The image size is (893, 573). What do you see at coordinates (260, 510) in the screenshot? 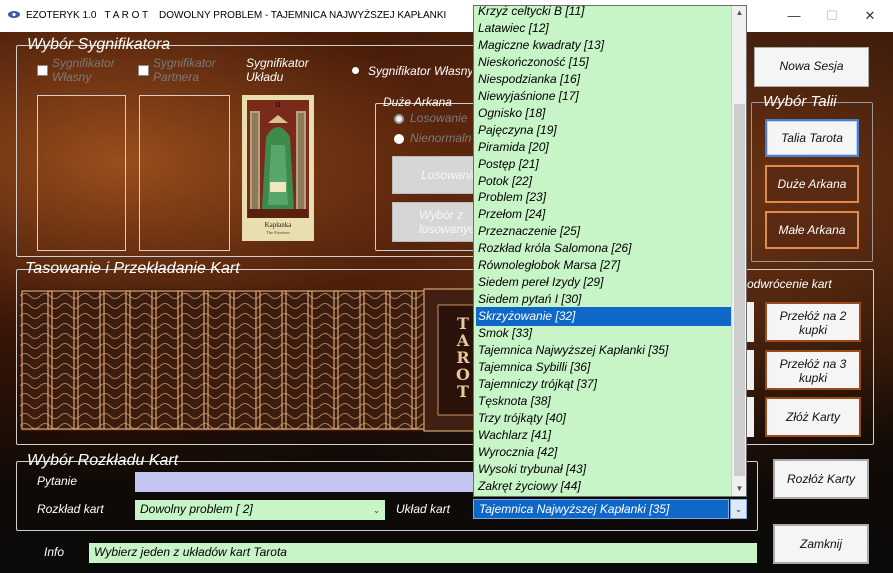
I see `spread-layout-select: Dowolny problem [ 2]` at bounding box center [260, 510].